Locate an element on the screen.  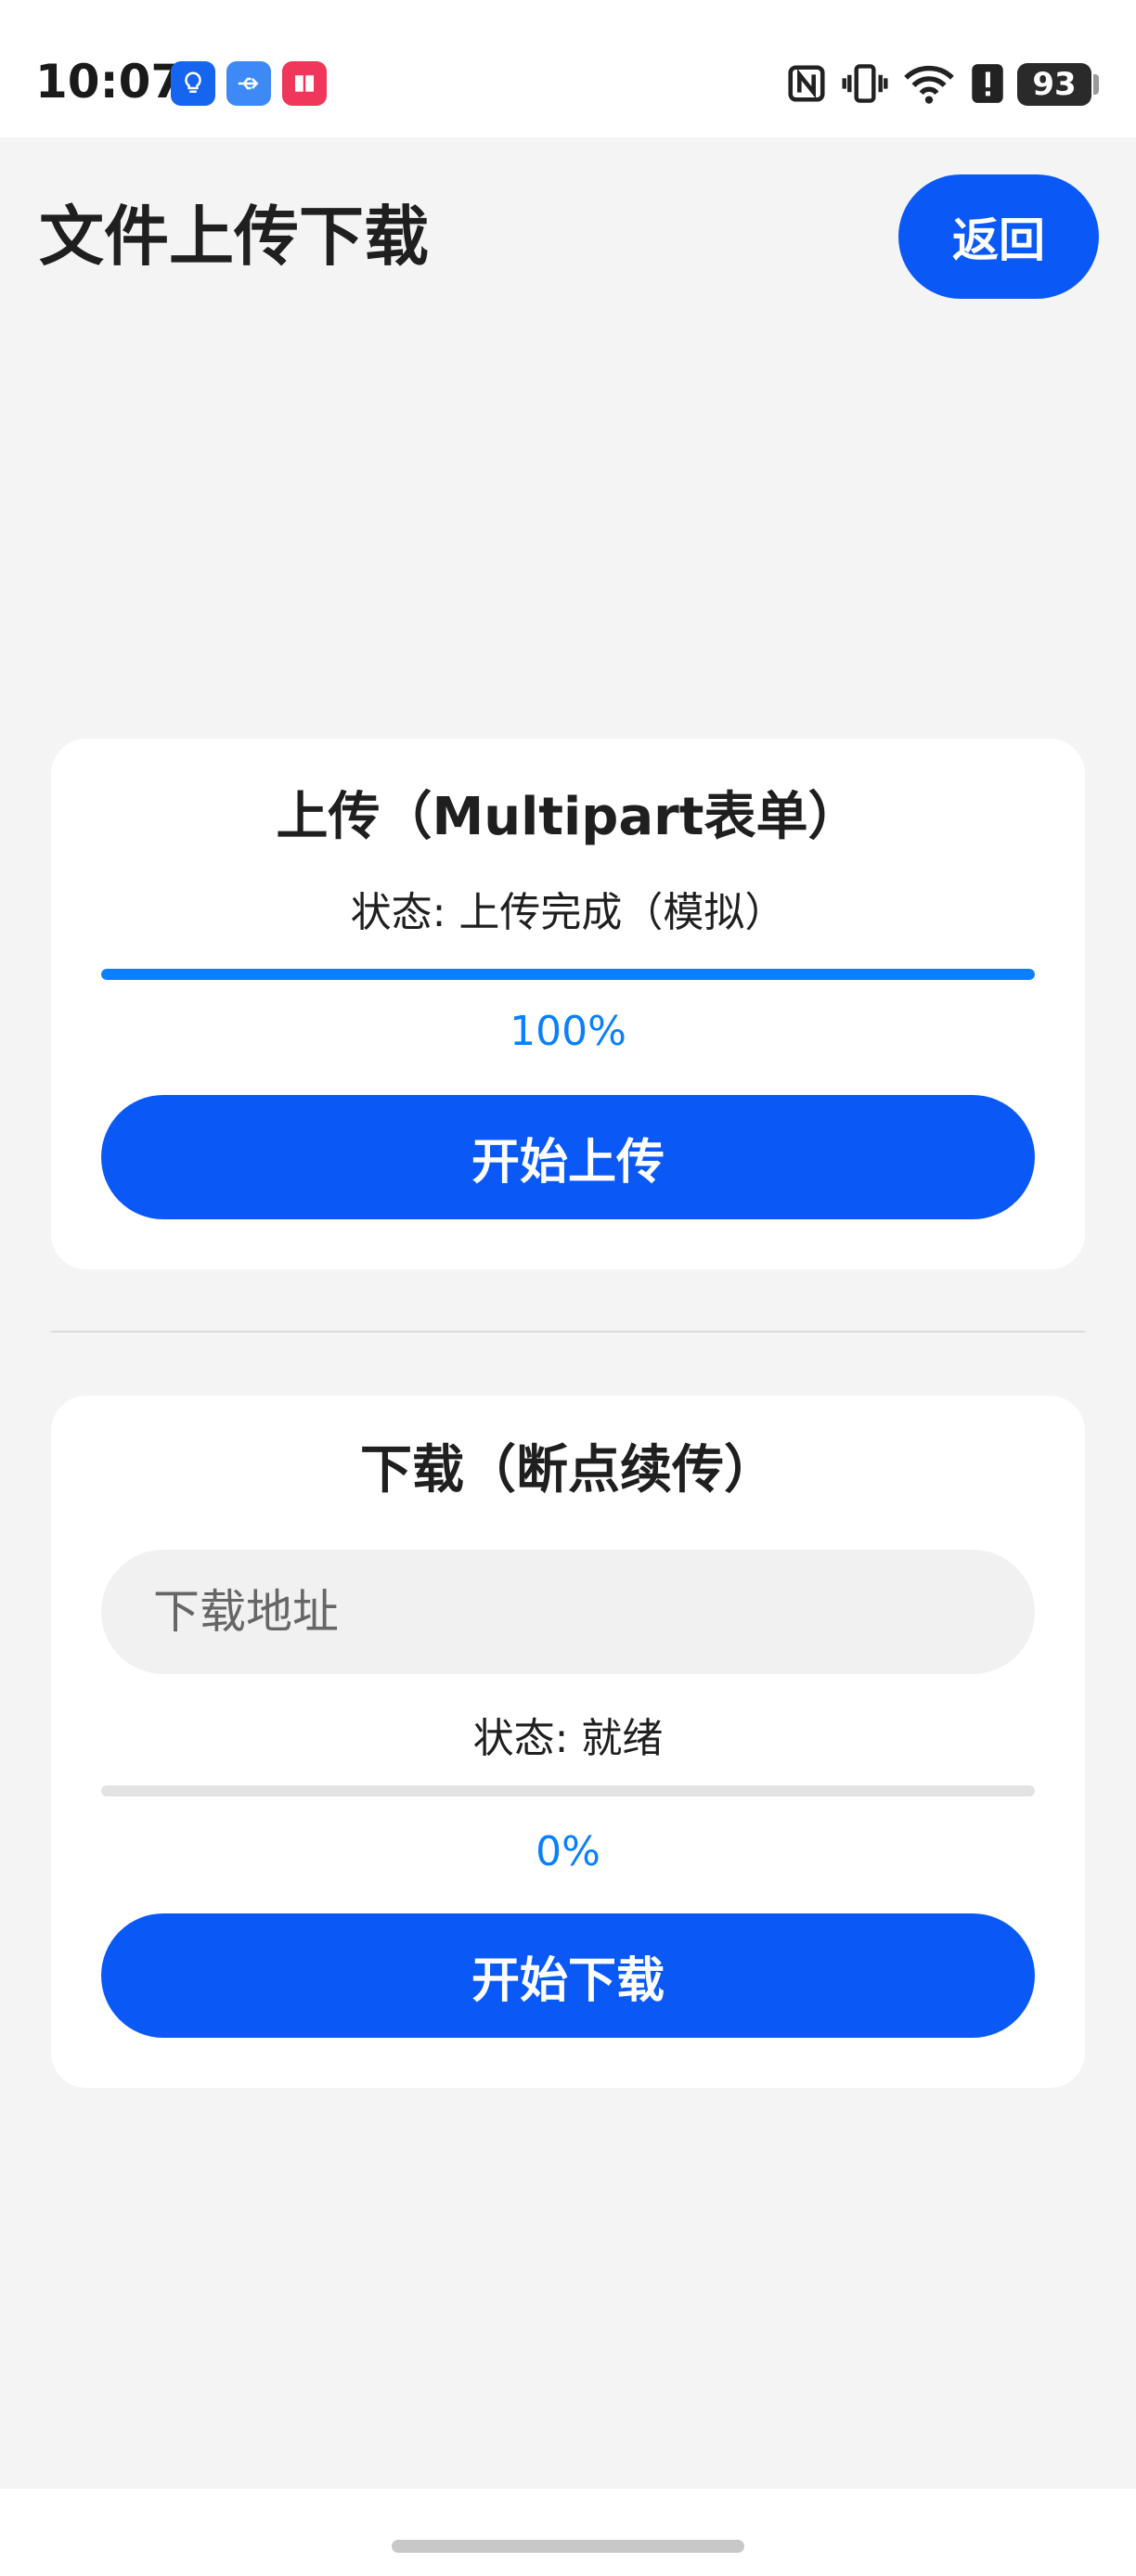
battery-tip is located at coordinates (1096, 85).